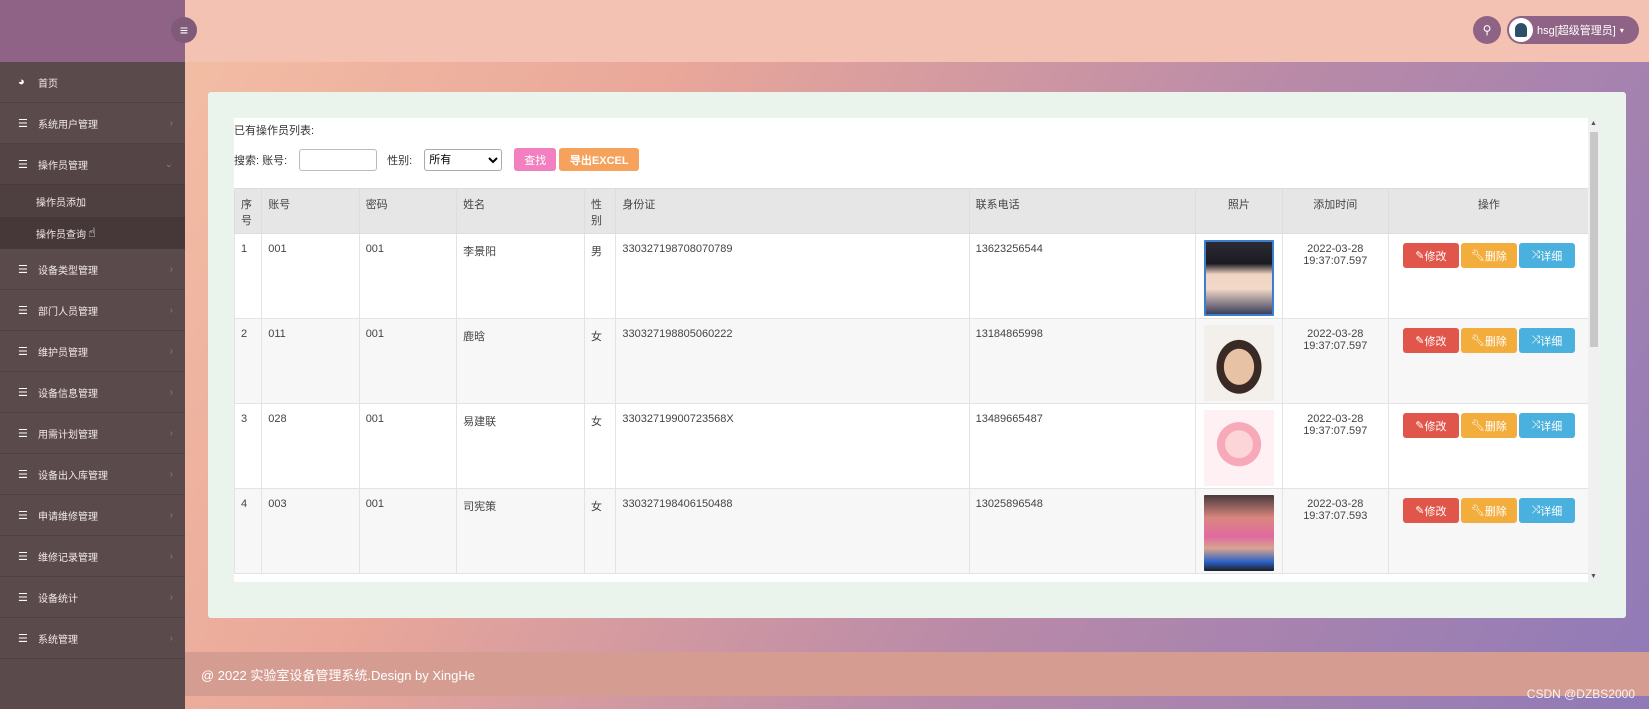  I want to click on added-time: 19:37:07.597, so click(1335, 431).